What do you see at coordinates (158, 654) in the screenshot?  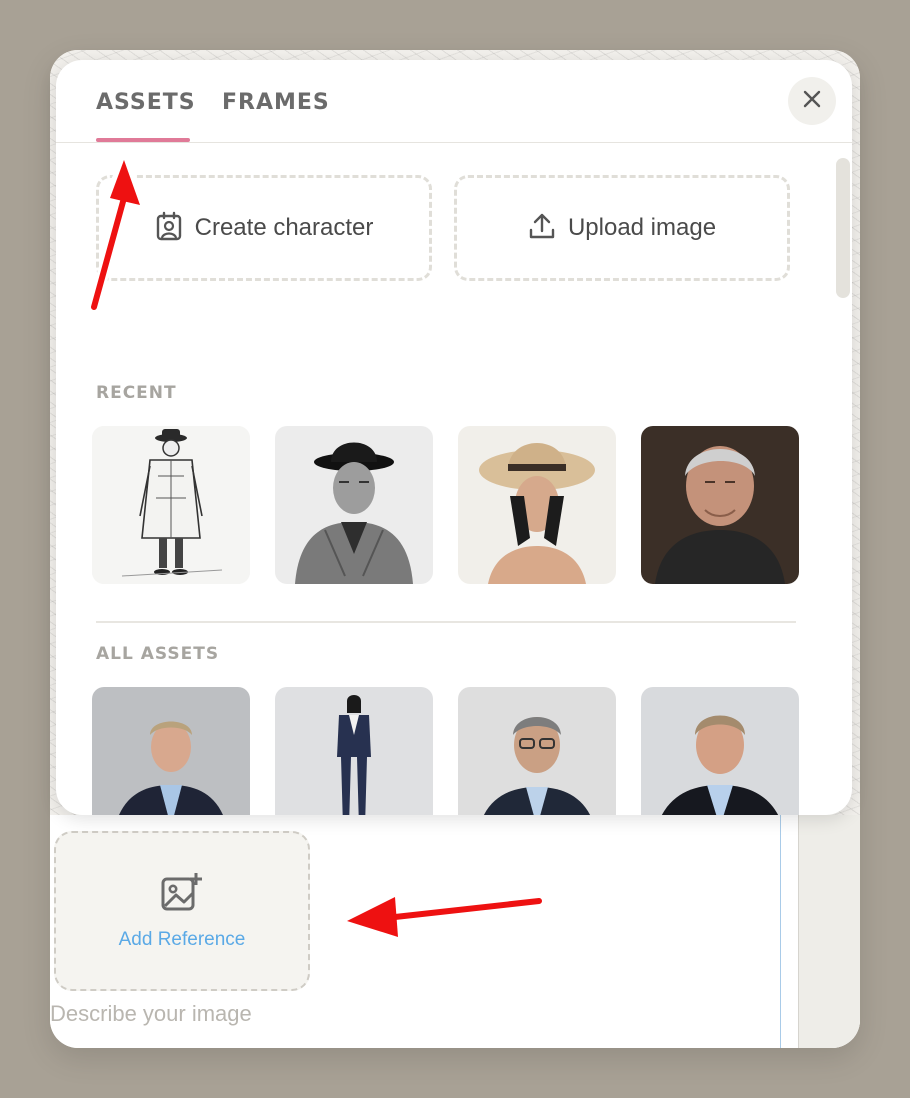 I see `all-assets-section-label: ALL ASSETS` at bounding box center [158, 654].